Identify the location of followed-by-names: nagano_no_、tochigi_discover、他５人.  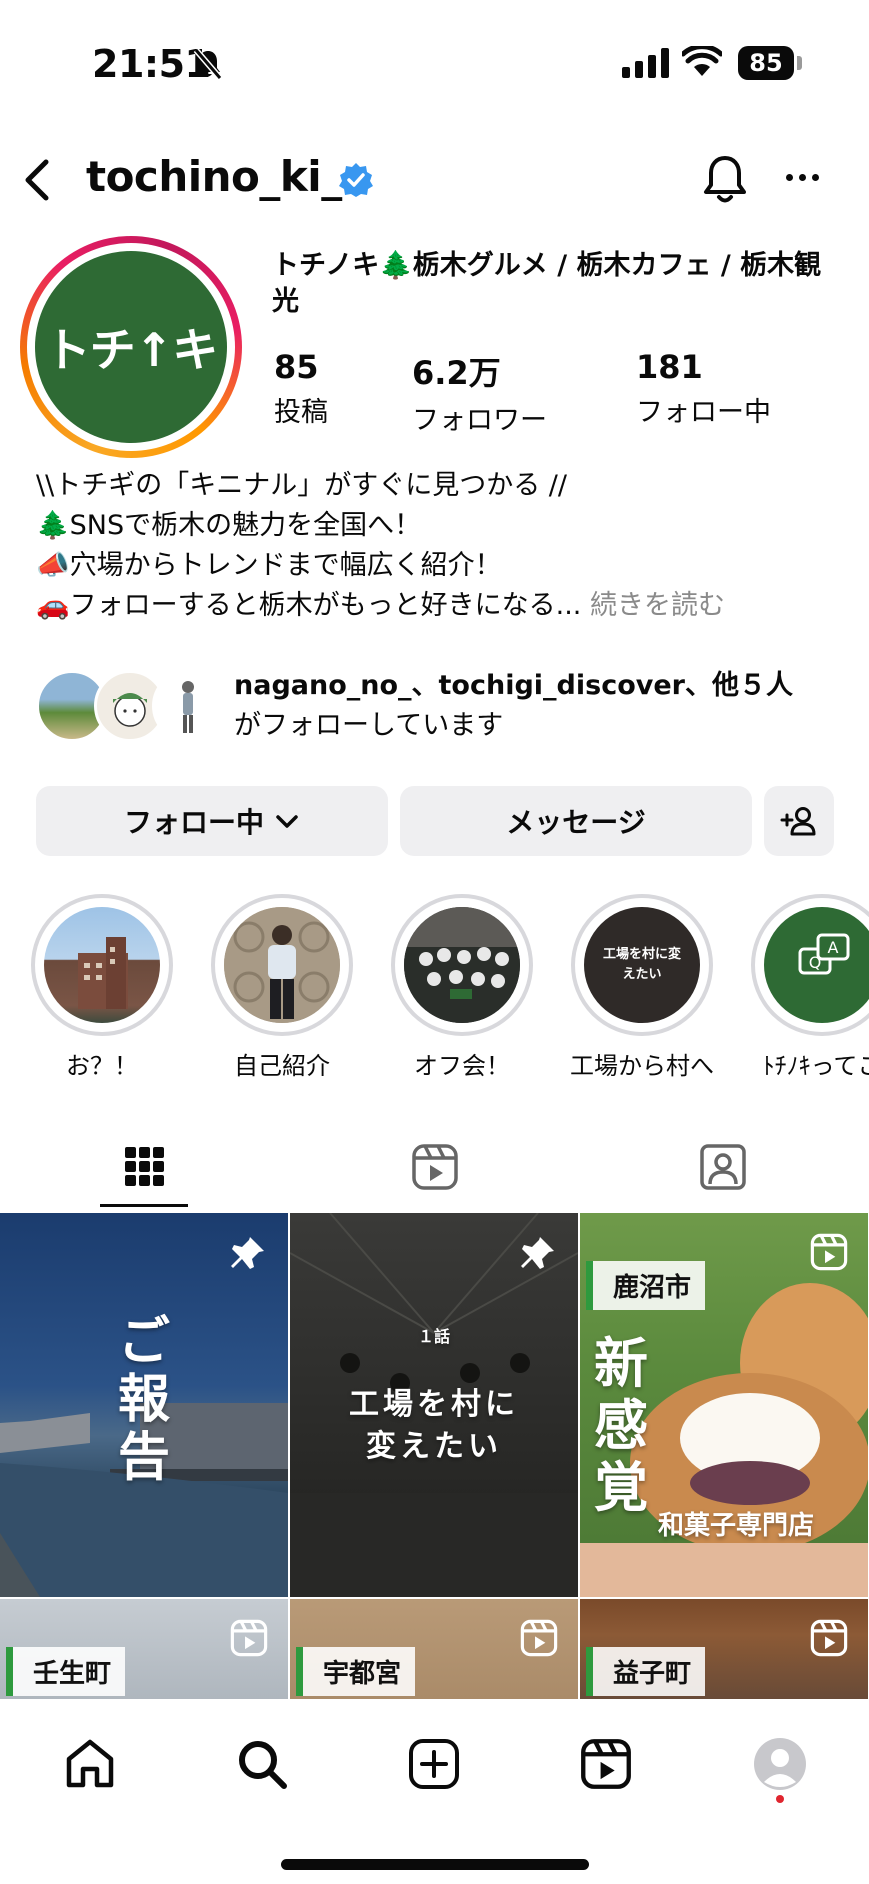
(513, 685).